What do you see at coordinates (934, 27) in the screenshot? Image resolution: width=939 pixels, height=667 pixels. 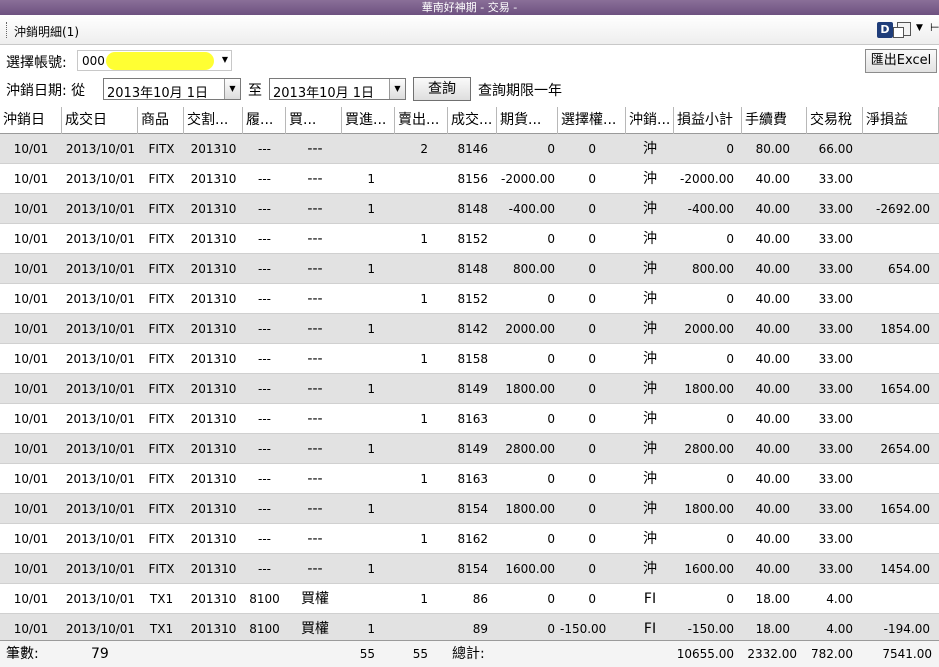 I see `pin-icon: ⊢` at bounding box center [934, 27].